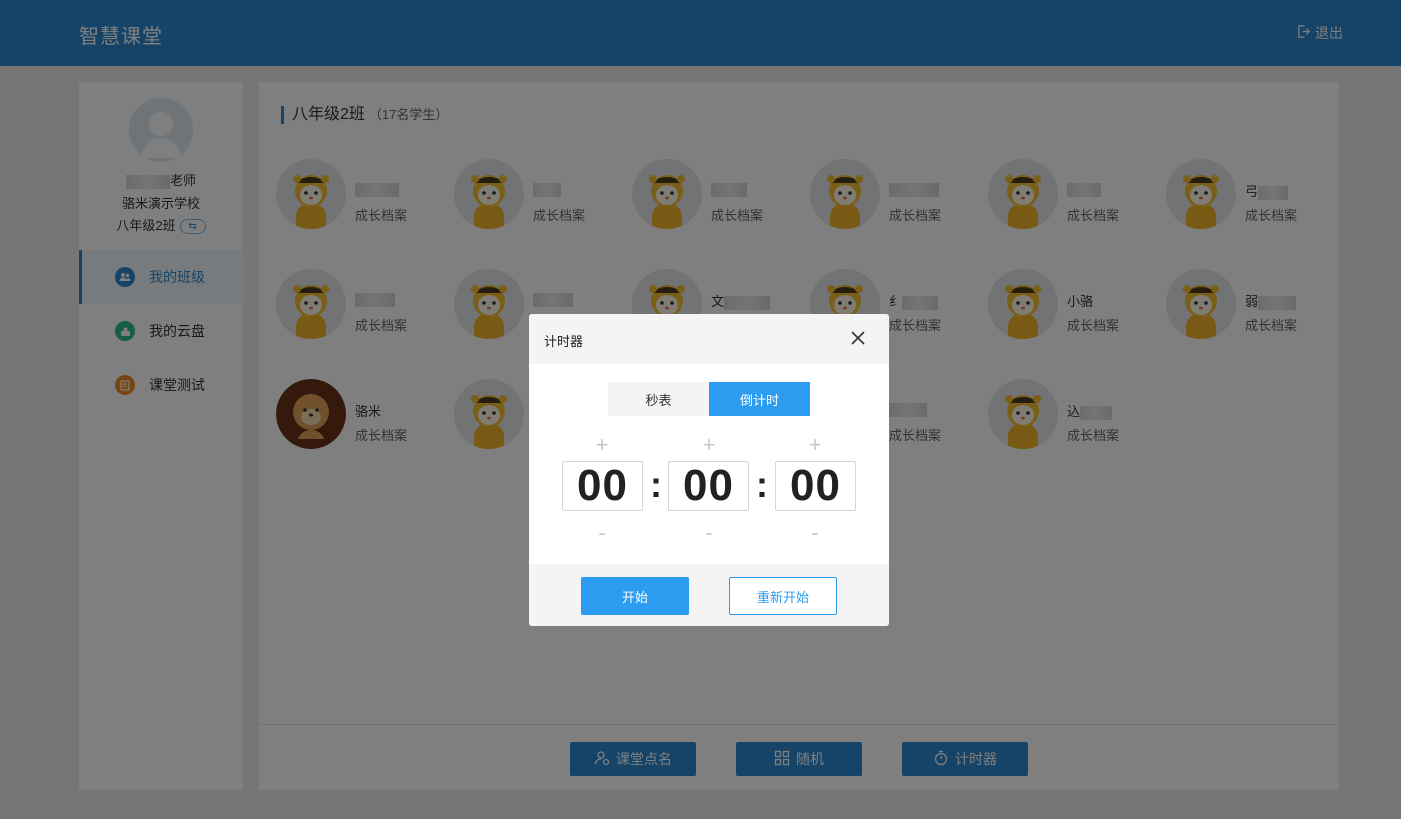 This screenshot has width=1401, height=819. Describe the element at coordinates (709, 445) in the screenshot. I see `minutes-increment-button: +` at that location.